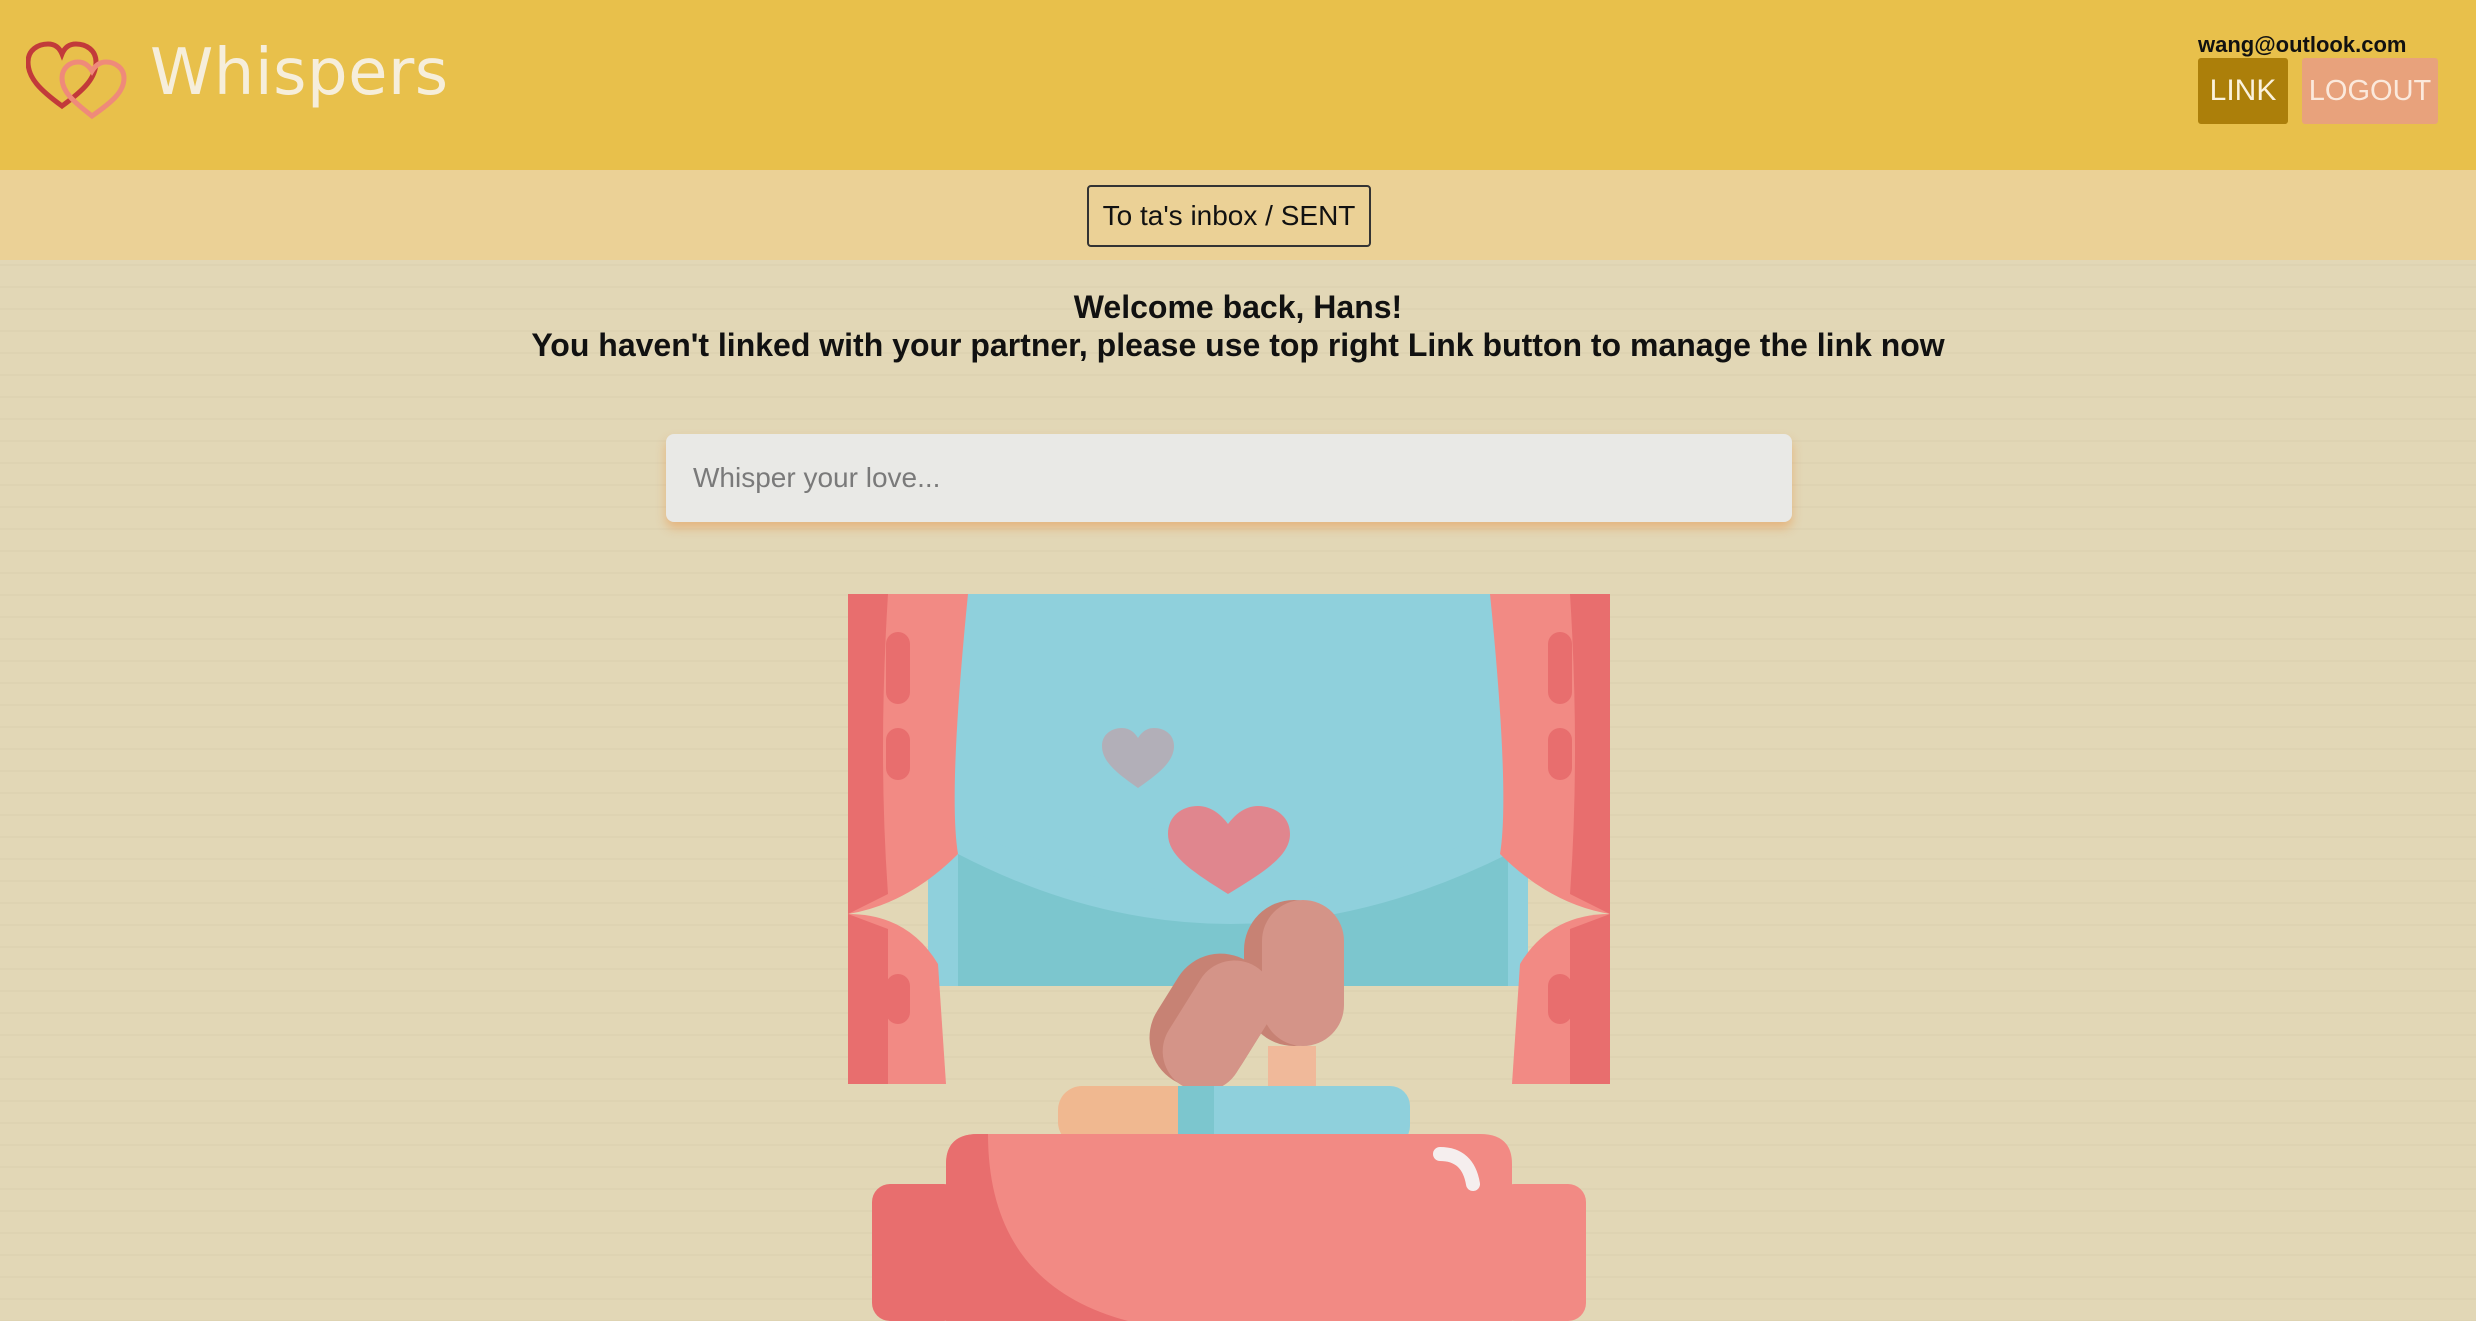  I want to click on whisper-input, so click(1229, 478).